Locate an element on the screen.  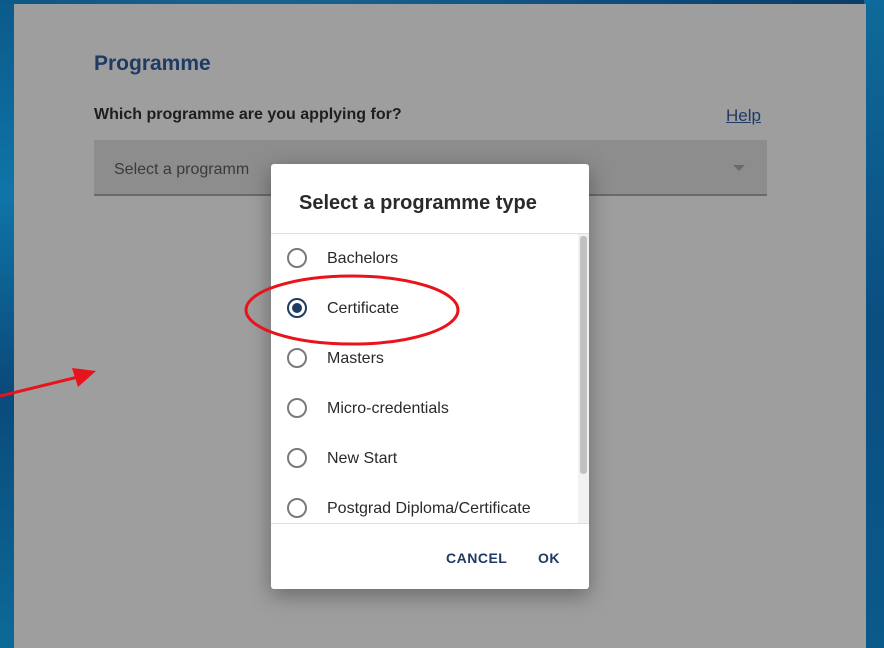
option-masters: Masters is located at coordinates (425, 359).